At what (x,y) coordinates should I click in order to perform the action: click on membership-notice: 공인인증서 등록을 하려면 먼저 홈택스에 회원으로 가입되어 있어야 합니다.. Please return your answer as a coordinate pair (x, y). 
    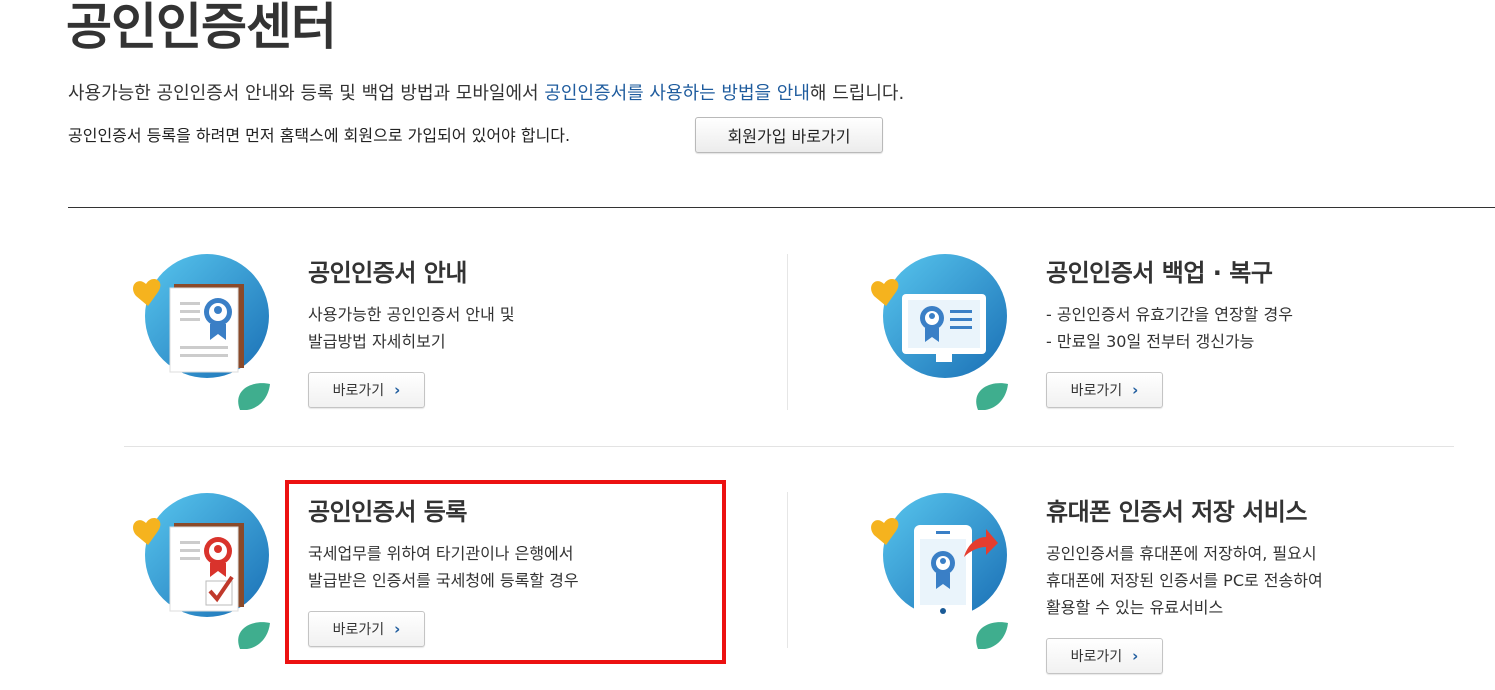
    Looking at the image, I should click on (319, 135).